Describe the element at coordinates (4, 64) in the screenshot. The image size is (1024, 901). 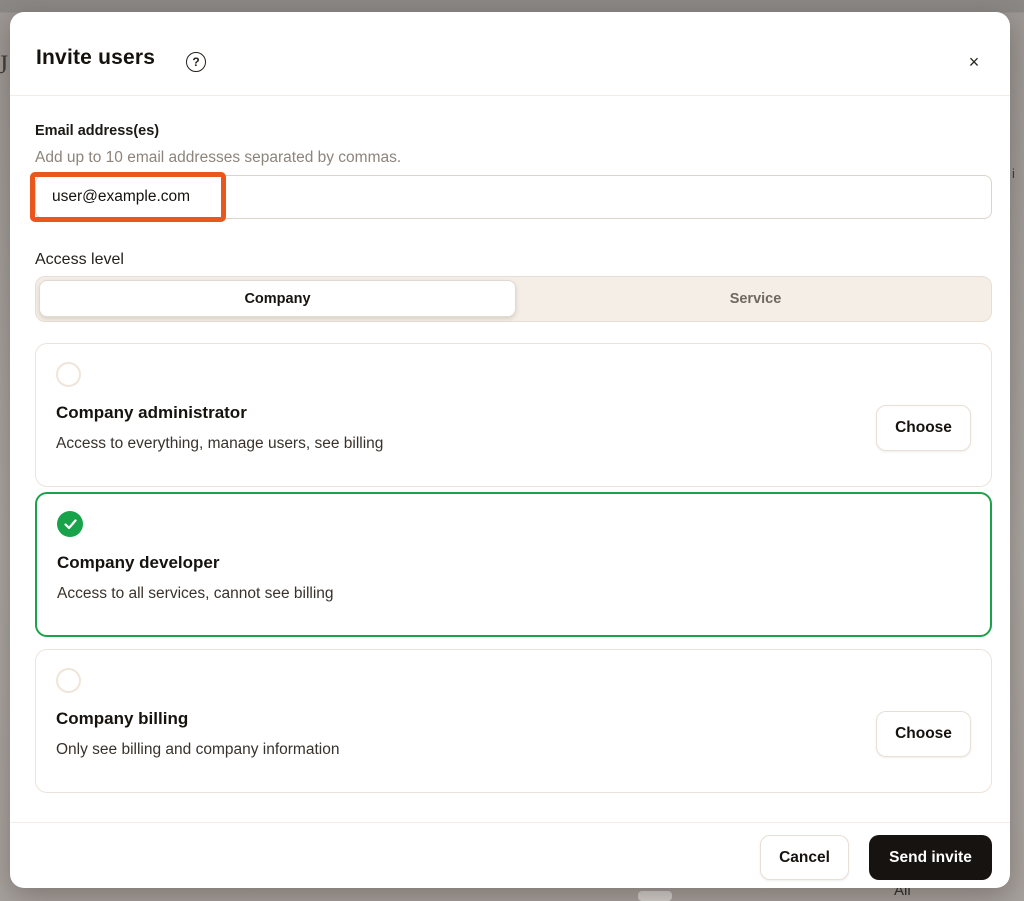
I see `backdrop-text-fragment: J` at that location.